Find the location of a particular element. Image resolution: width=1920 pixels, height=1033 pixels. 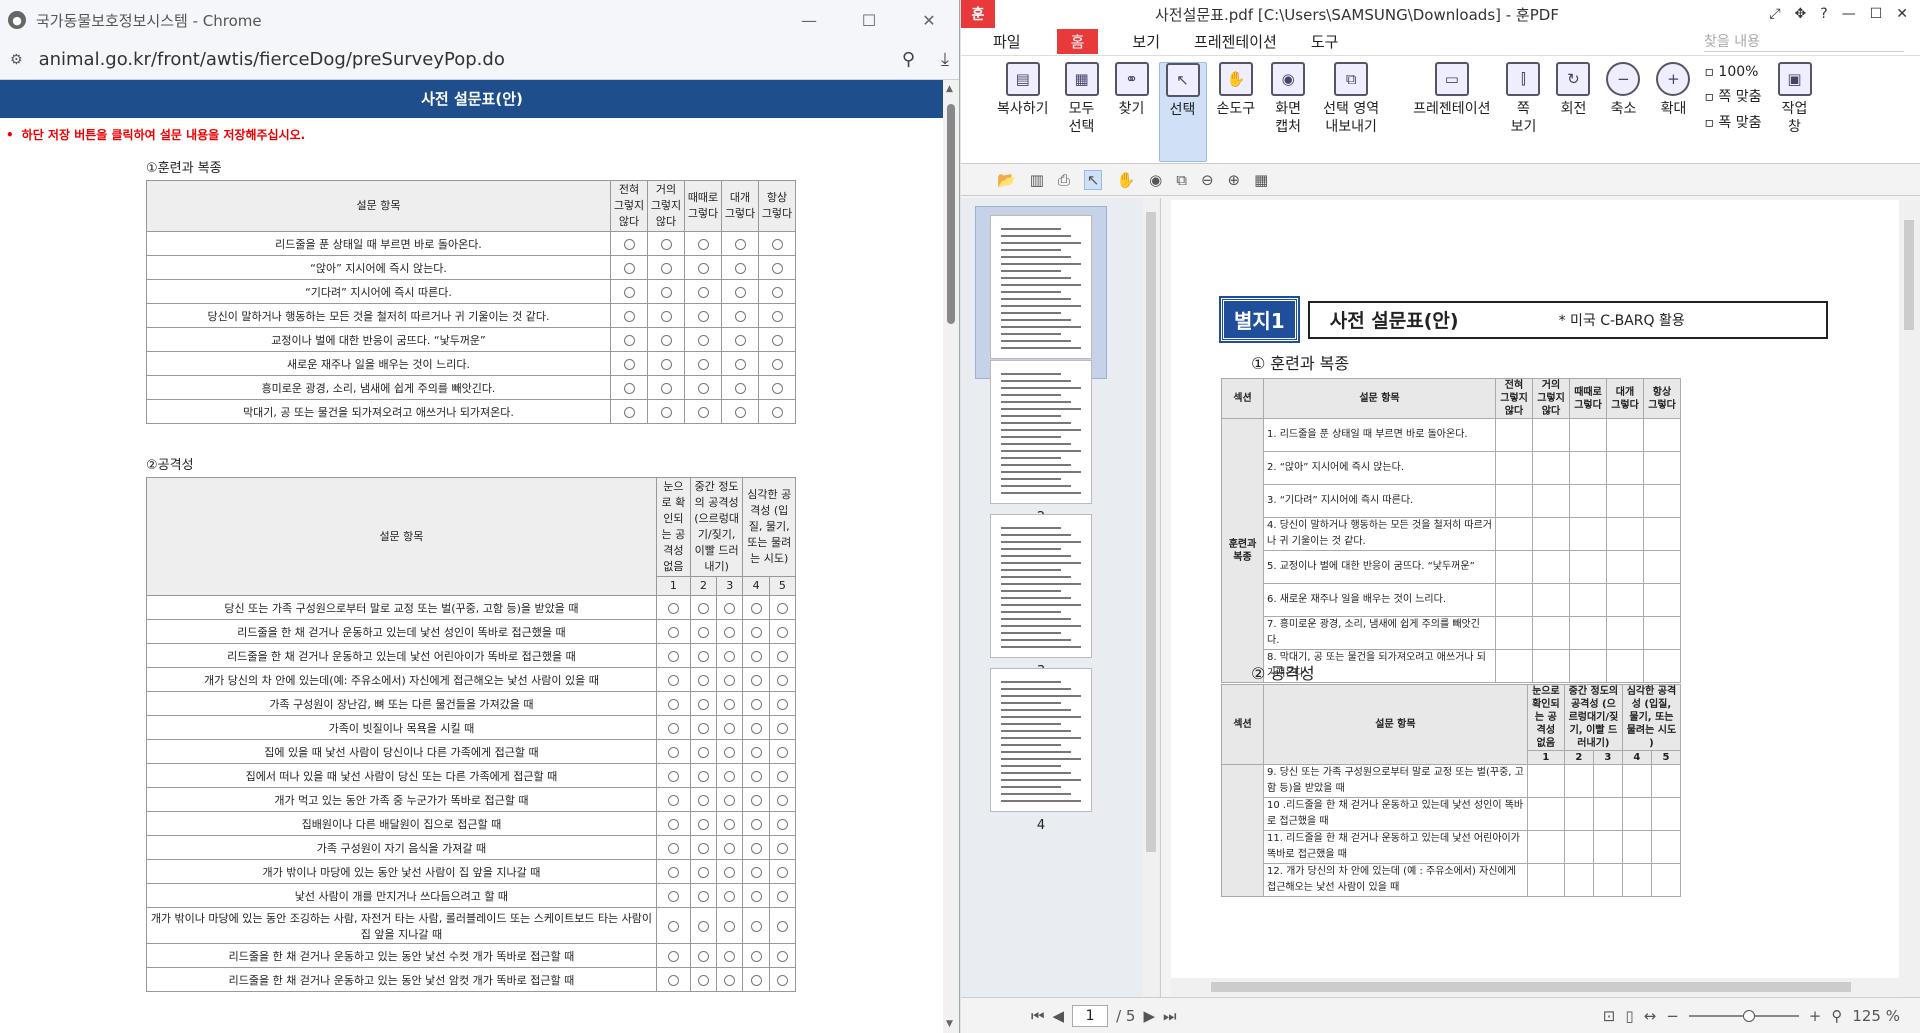

fit-width-icon: ↔ is located at coordinates (1650, 1016).